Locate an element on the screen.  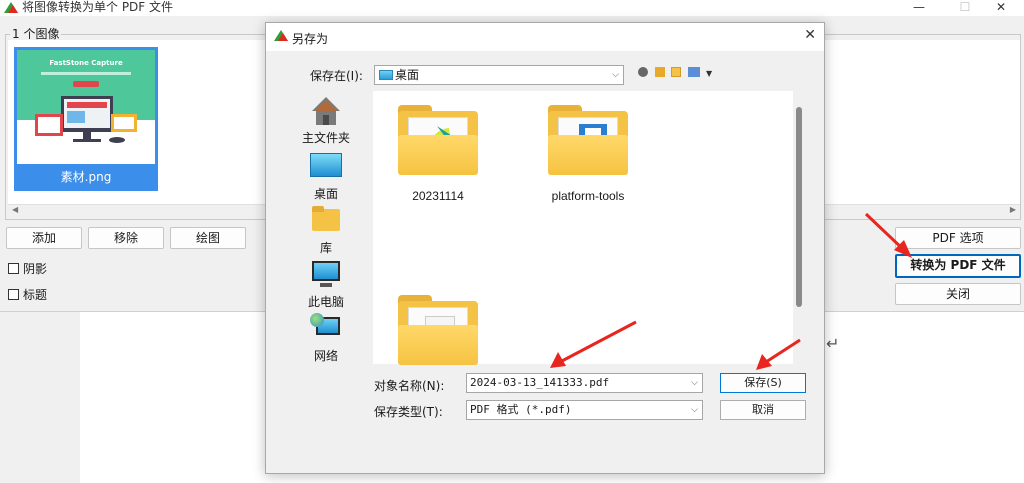
up-folder-icon is located at coordinates (659, 72).